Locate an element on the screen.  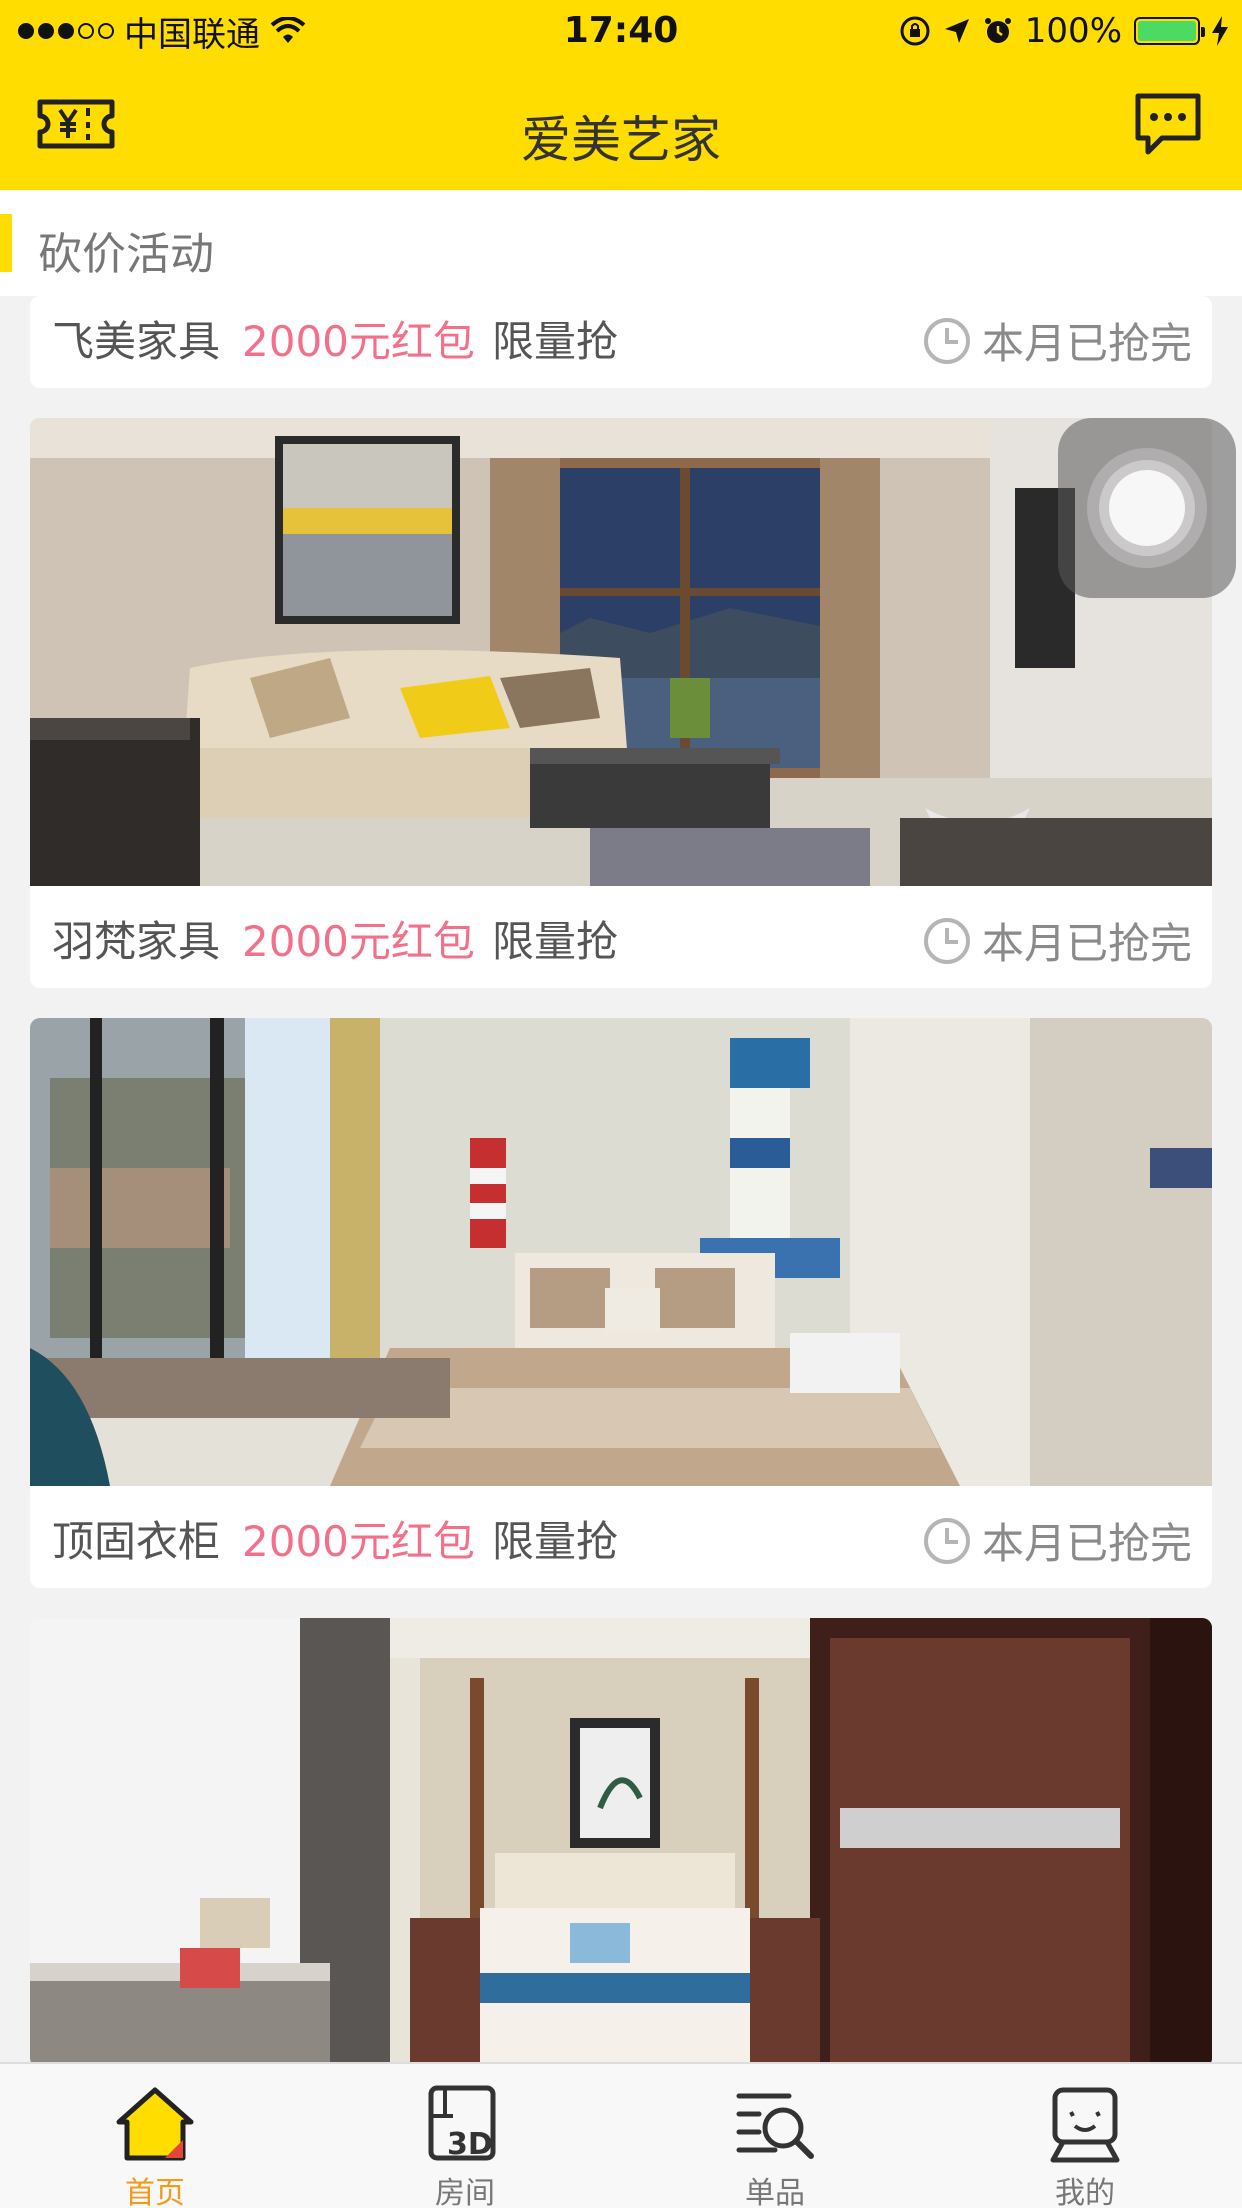
tab-profile: 我的 is located at coordinates (1085, 2136).